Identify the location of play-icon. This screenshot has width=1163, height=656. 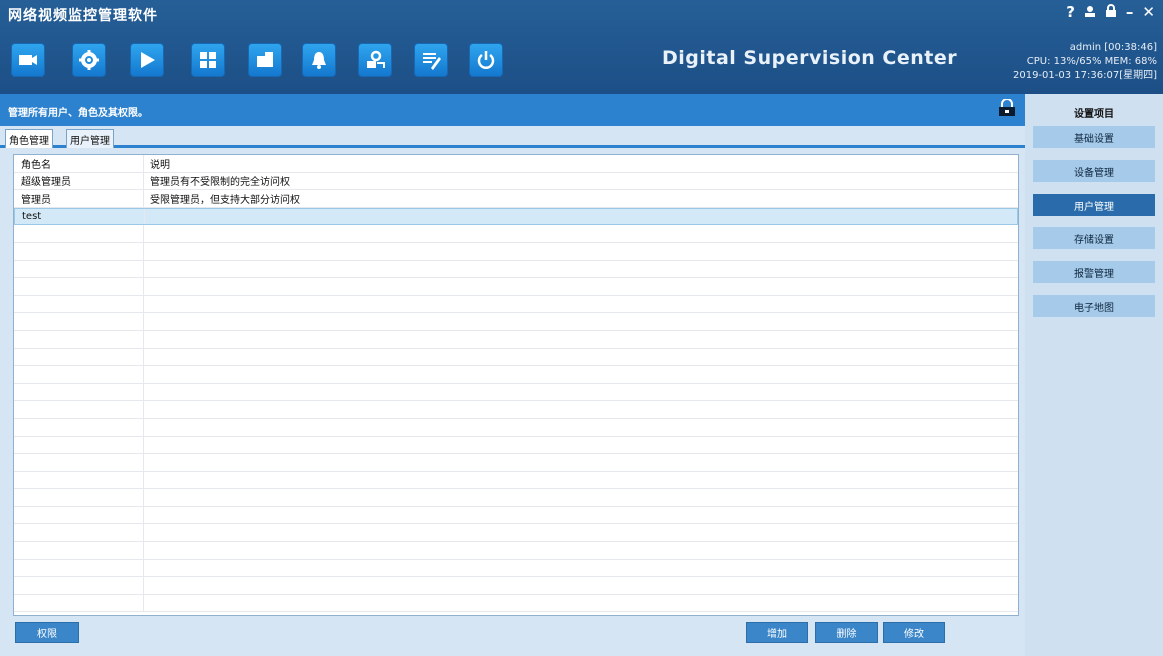
(148, 60).